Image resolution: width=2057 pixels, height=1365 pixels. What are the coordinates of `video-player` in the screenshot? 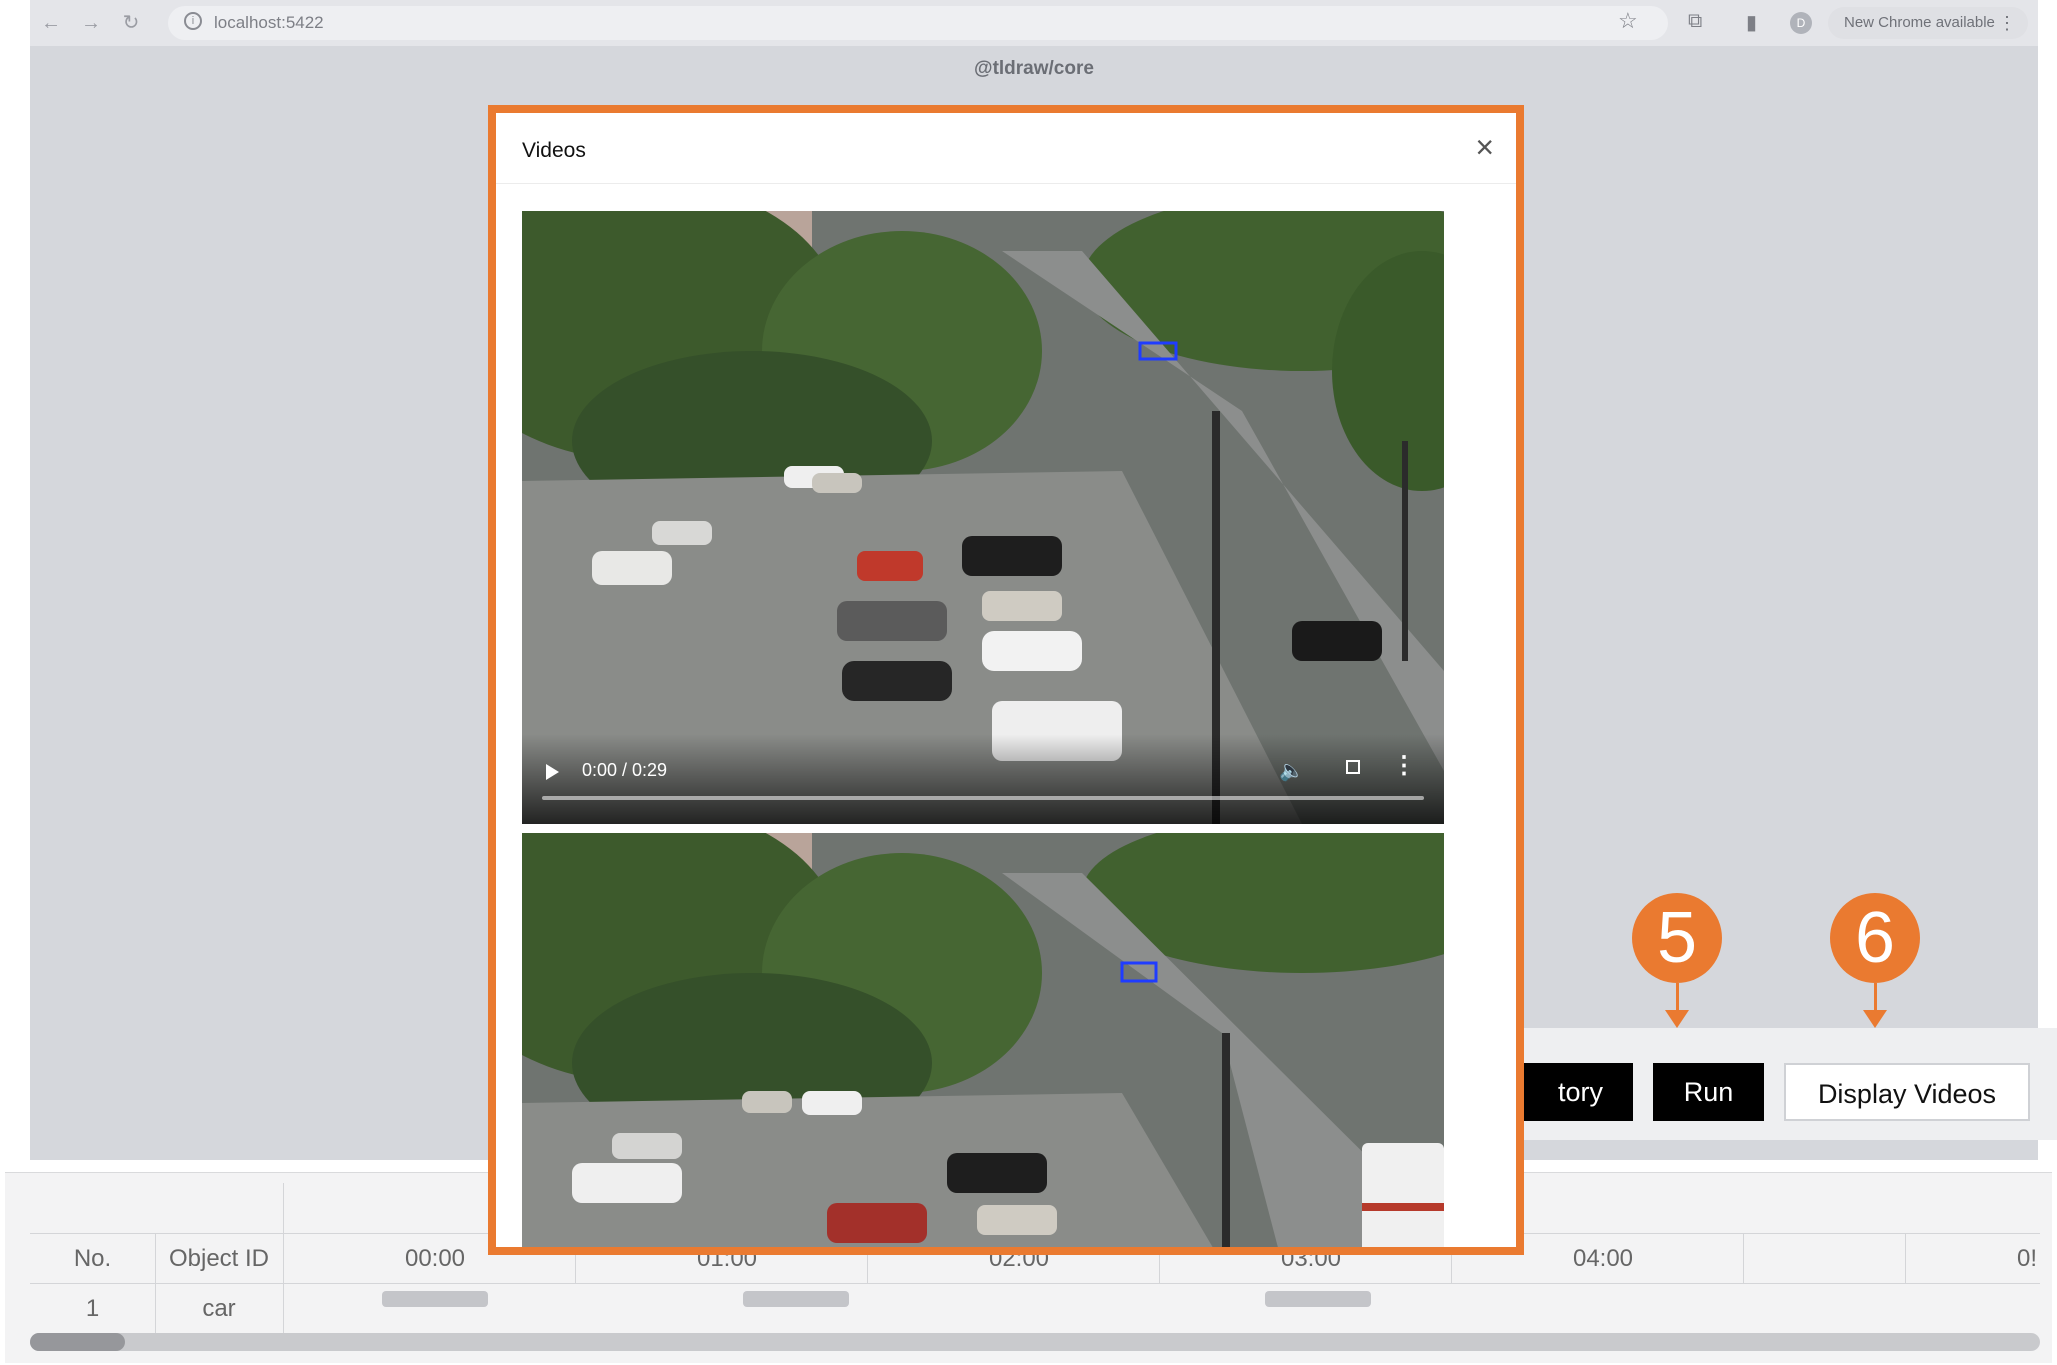 It's located at (983, 1040).